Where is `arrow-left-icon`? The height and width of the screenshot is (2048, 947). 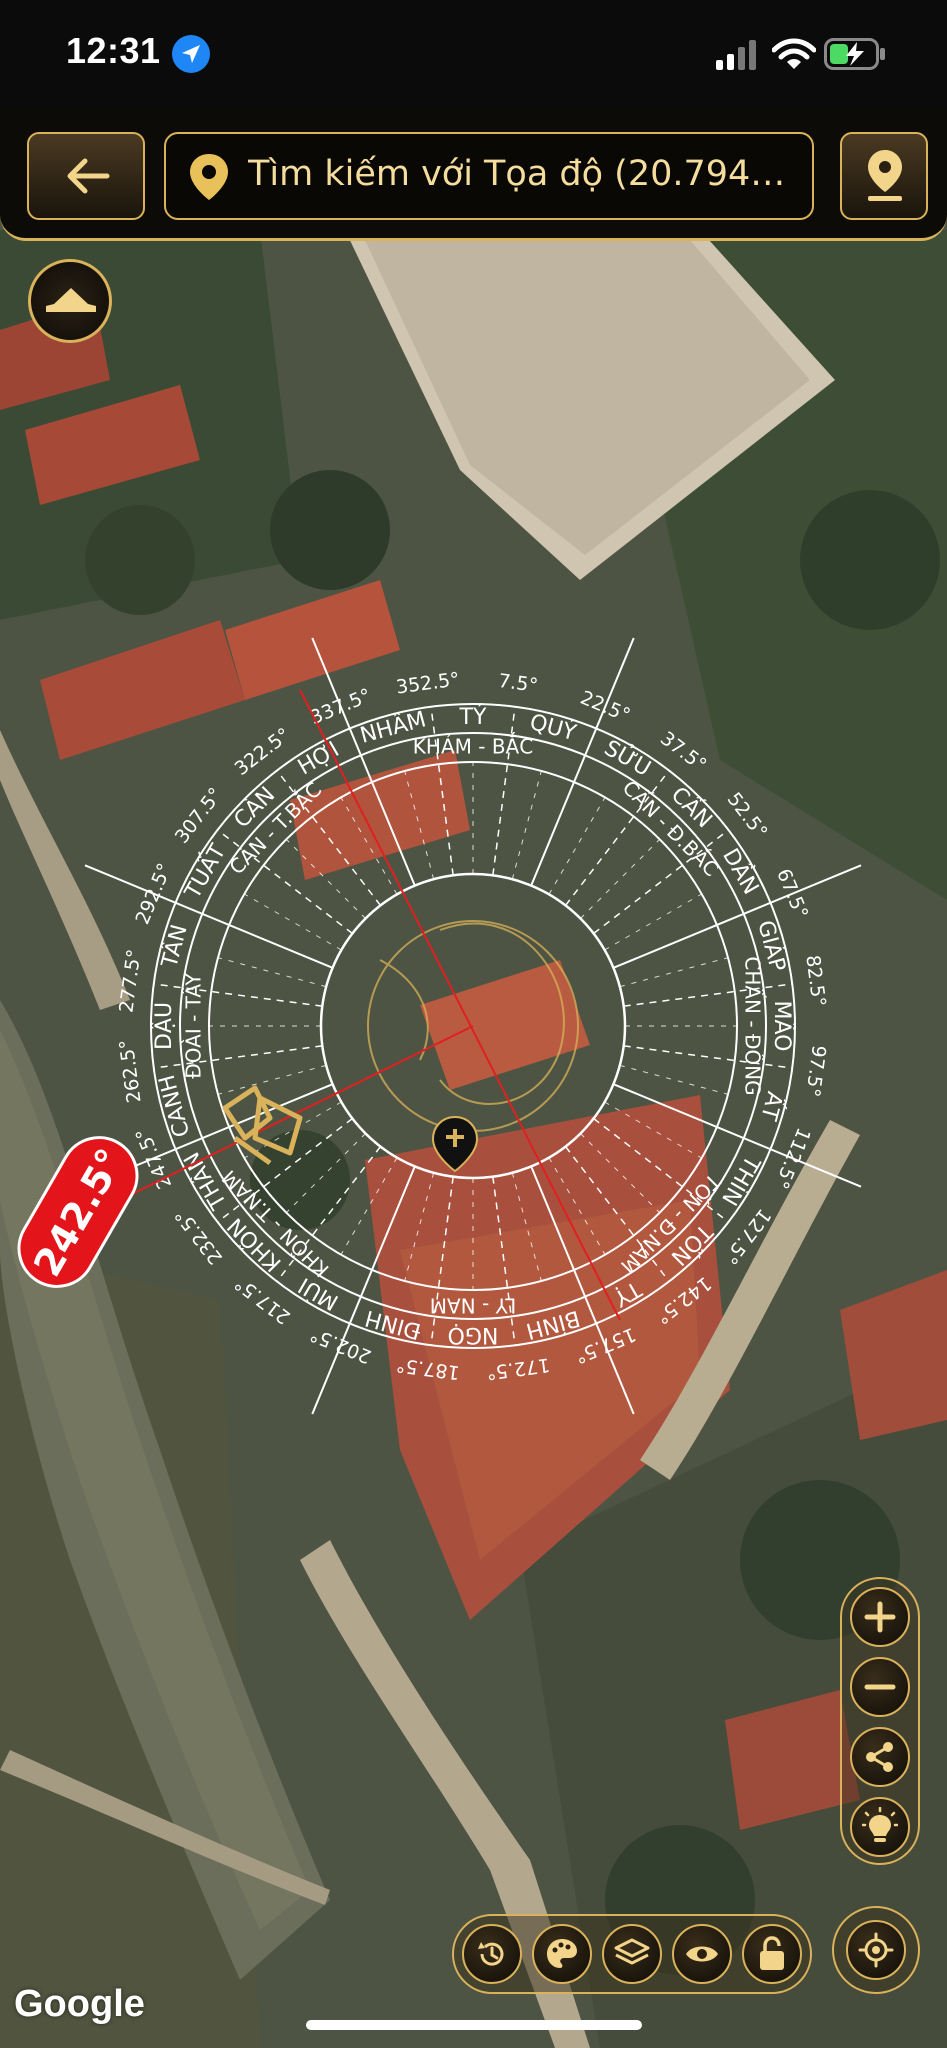
arrow-left-icon is located at coordinates (88, 176).